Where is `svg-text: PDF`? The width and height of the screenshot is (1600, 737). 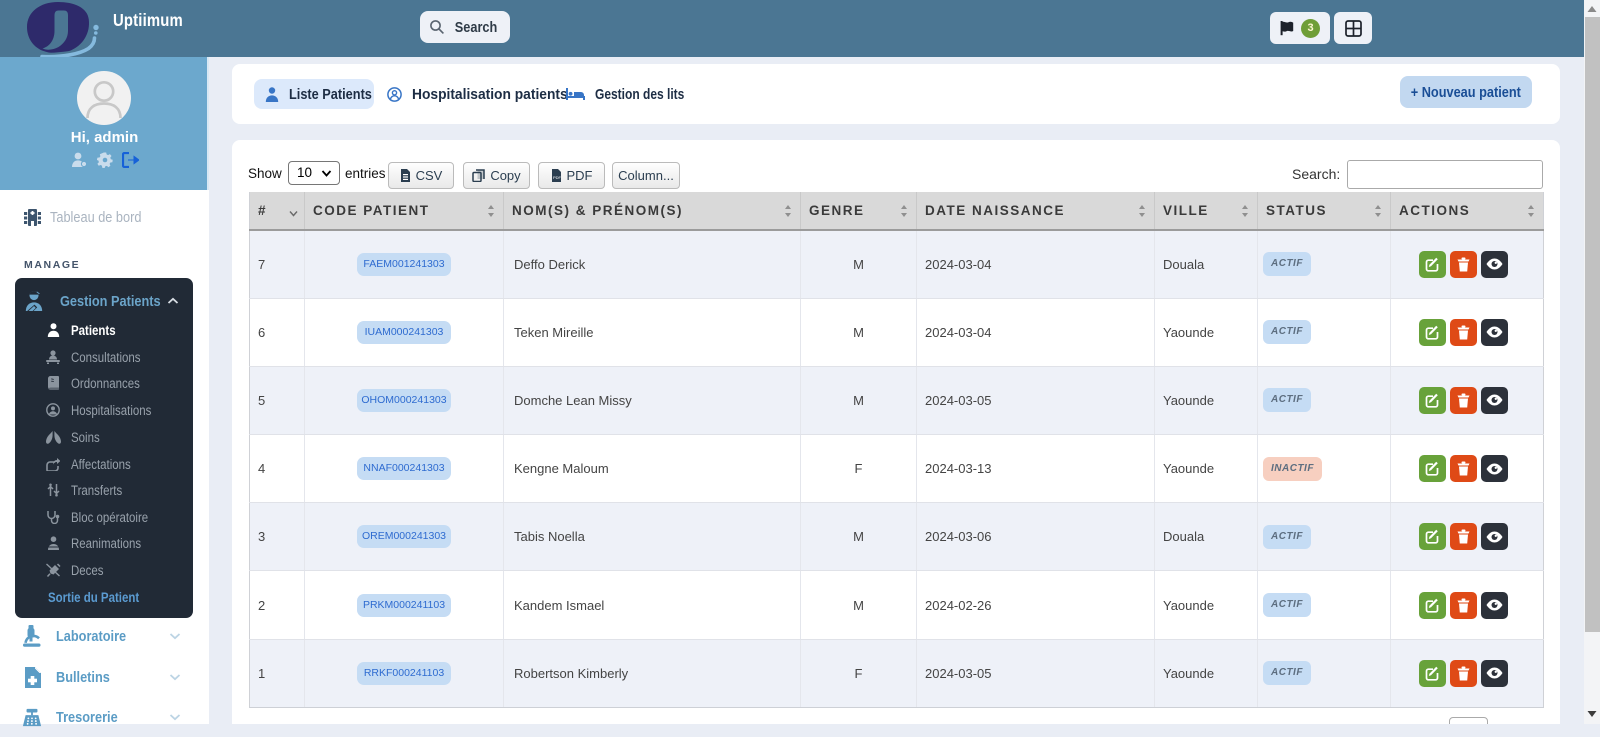
svg-text: PDF is located at coordinates (557, 177).